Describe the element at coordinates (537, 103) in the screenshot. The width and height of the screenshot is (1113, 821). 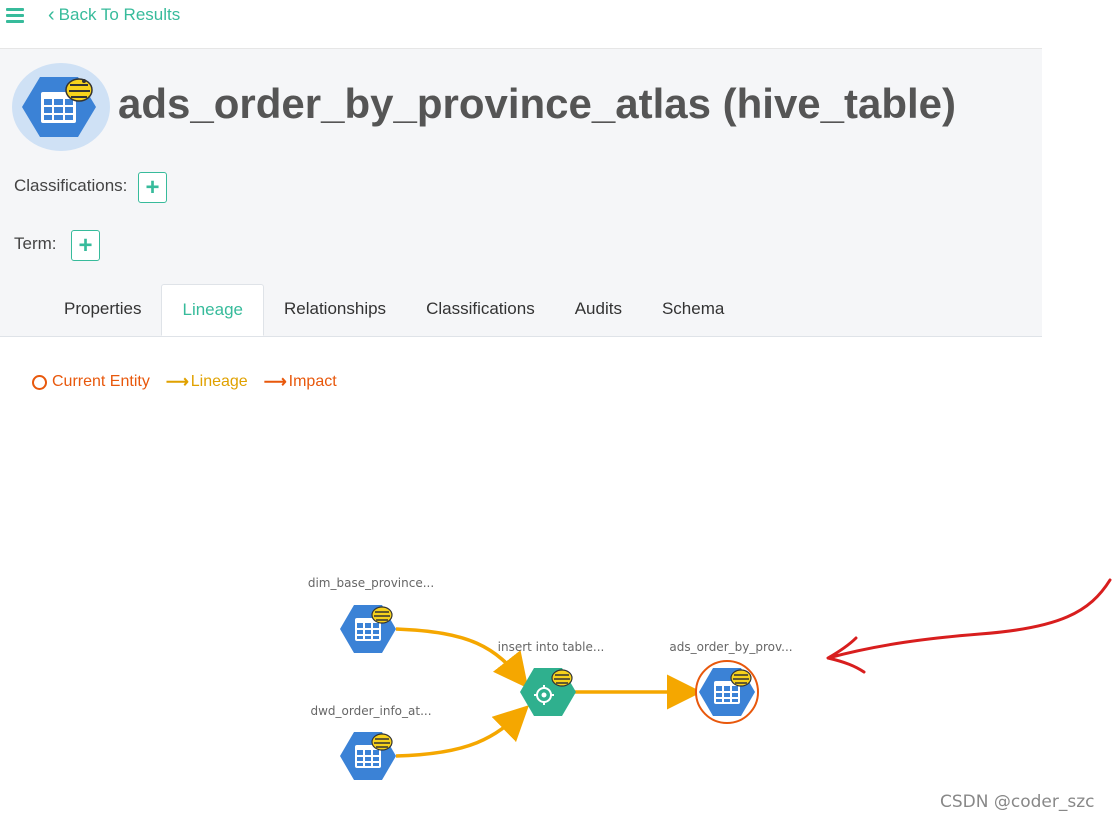
I see `entity-title: ads_order_by_province_atlas (hive_table)` at that location.